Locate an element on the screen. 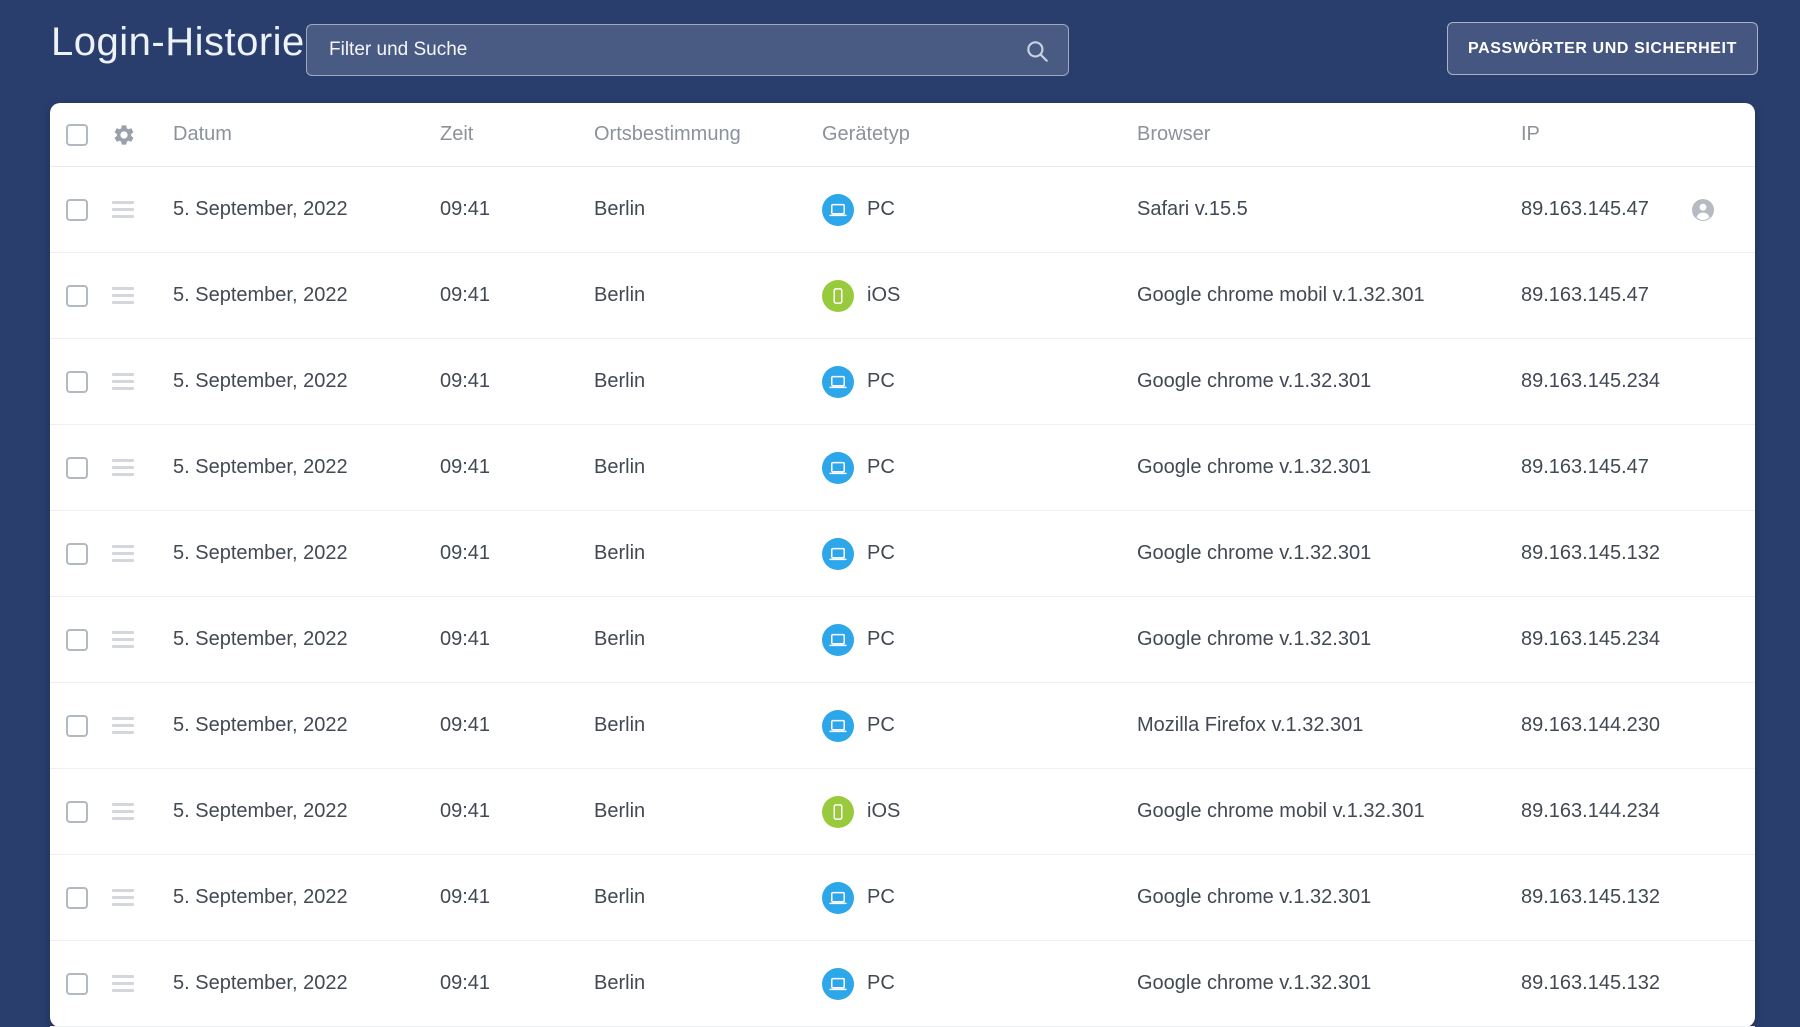  column-header-geraetetyp: Gerätetyp is located at coordinates (866, 134).